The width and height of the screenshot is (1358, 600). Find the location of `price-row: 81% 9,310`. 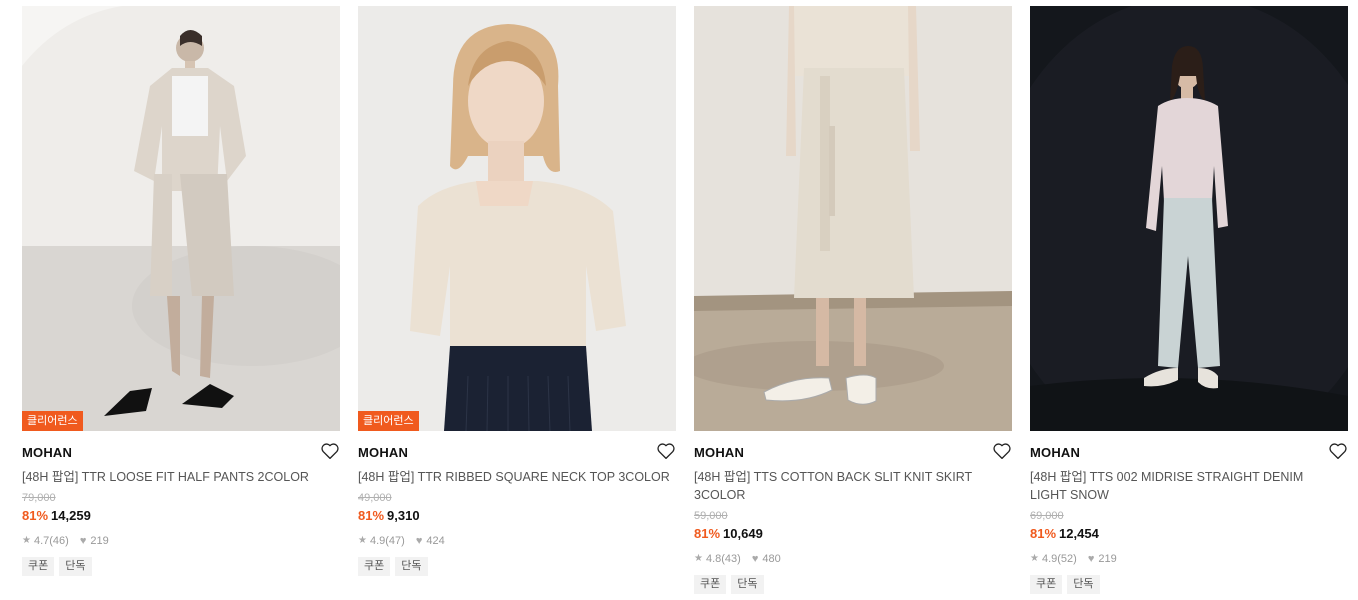

price-row: 81% 9,310 is located at coordinates (517, 516).